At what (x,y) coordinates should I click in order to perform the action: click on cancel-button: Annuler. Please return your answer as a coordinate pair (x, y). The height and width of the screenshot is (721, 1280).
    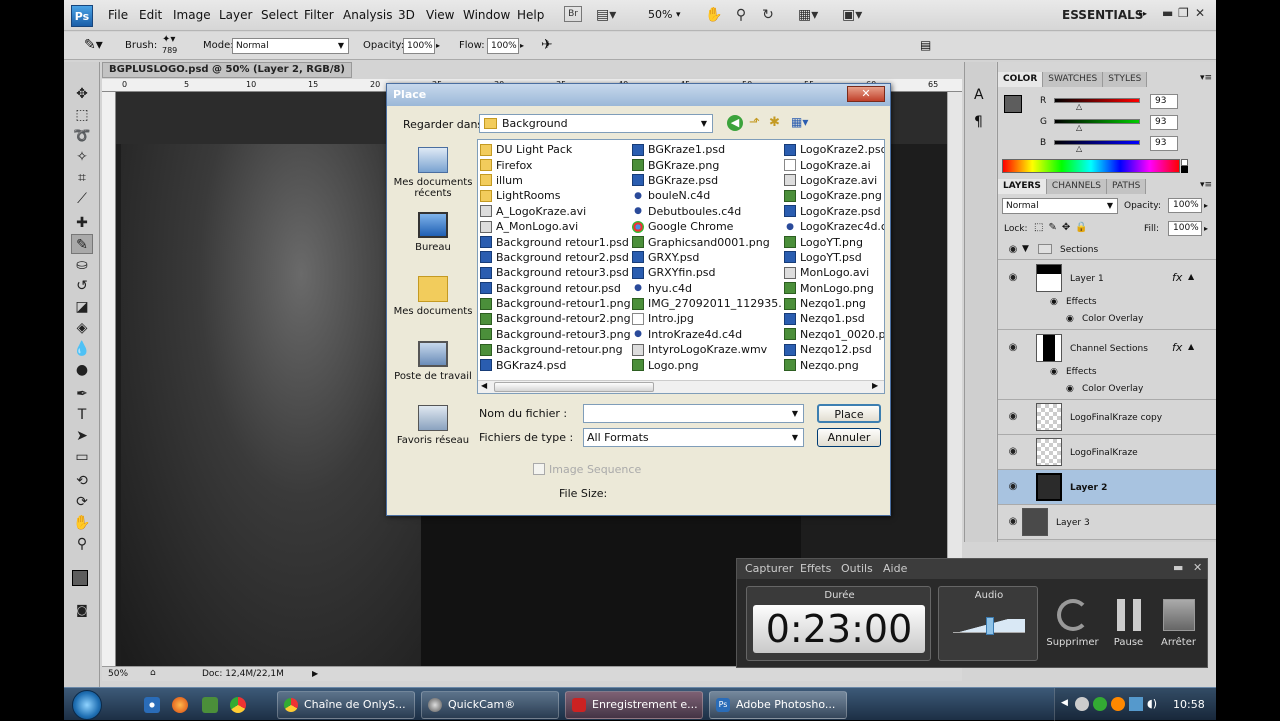
    Looking at the image, I should click on (849, 437).